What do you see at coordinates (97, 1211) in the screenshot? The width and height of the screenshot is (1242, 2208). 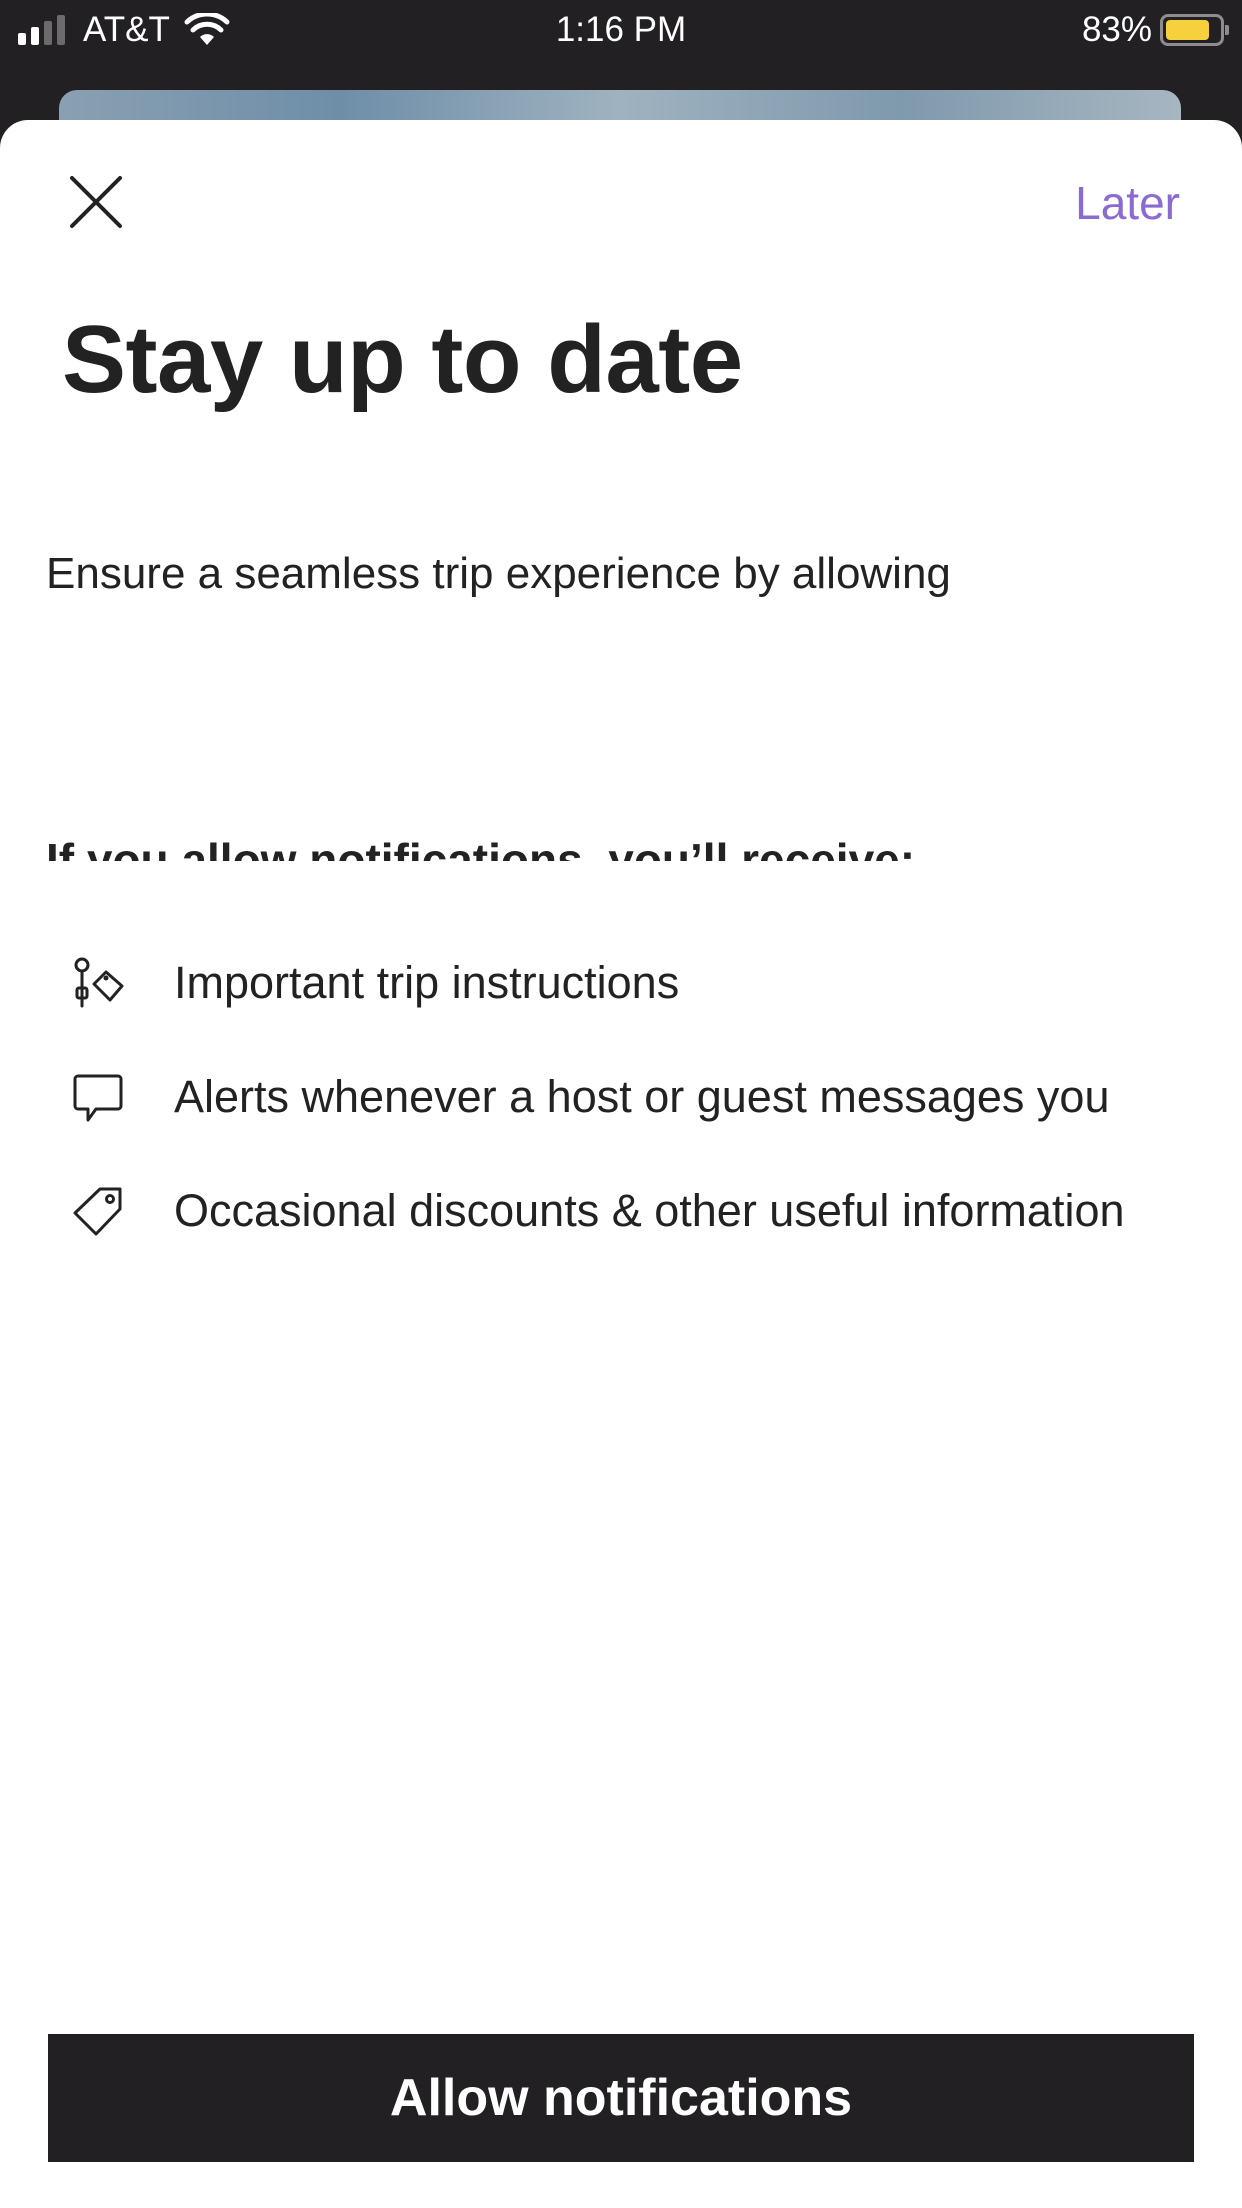 I see `price-tag-icon` at bounding box center [97, 1211].